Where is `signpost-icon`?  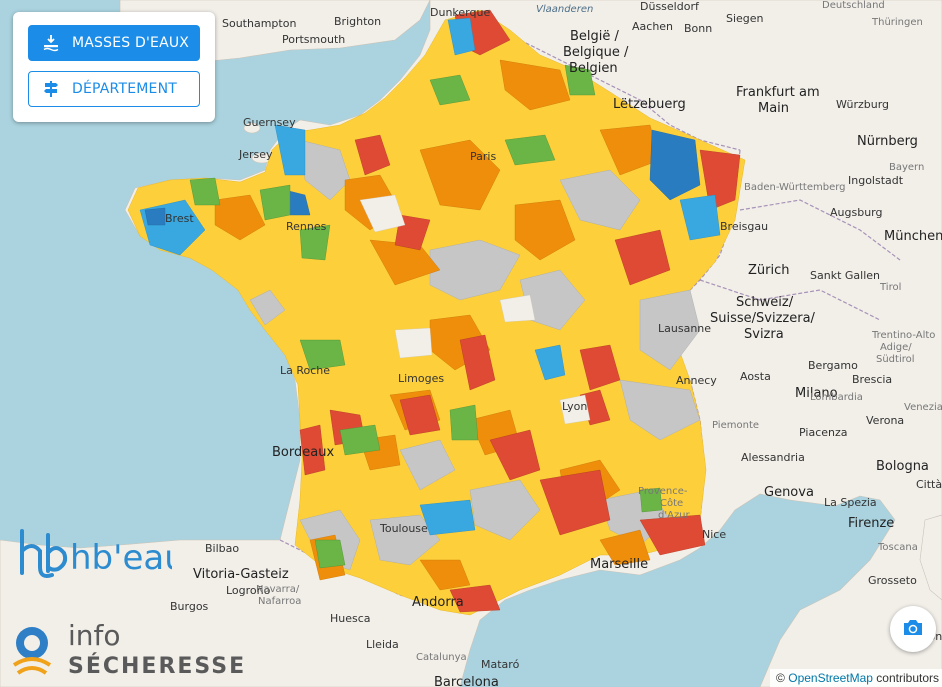 signpost-icon is located at coordinates (51, 89).